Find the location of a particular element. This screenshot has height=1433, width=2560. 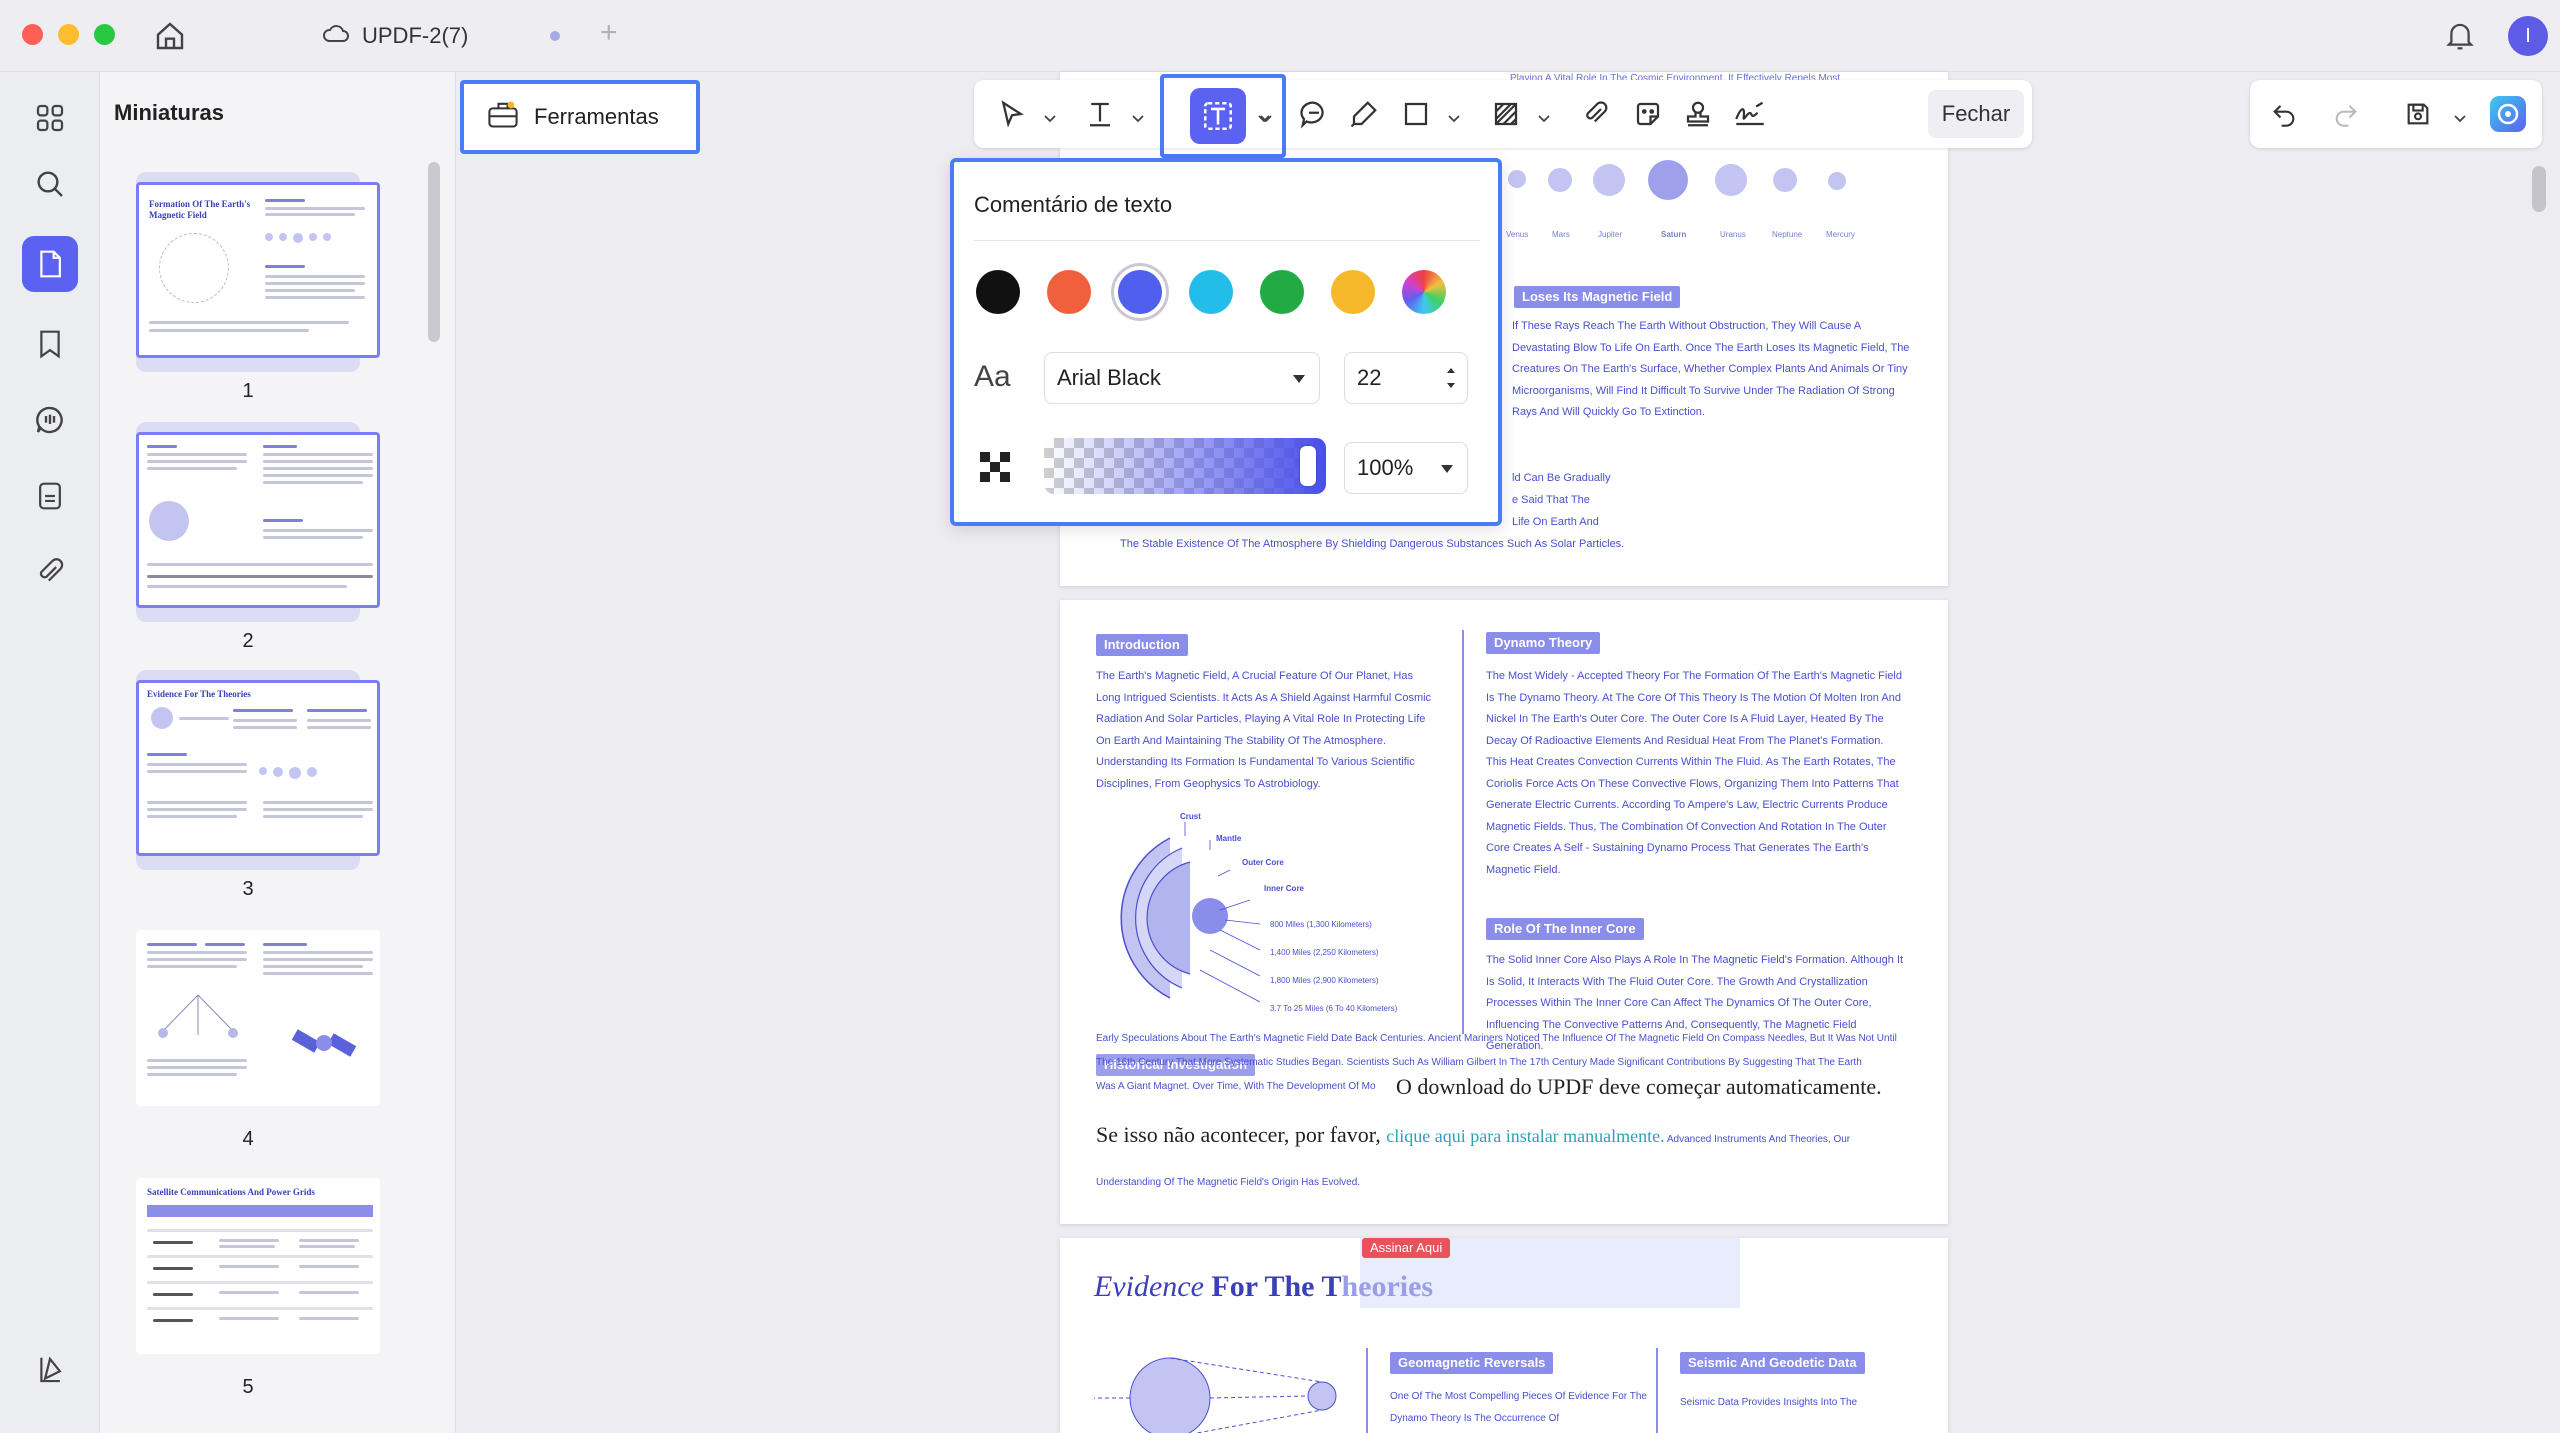

sticker-icon is located at coordinates (1648, 114).